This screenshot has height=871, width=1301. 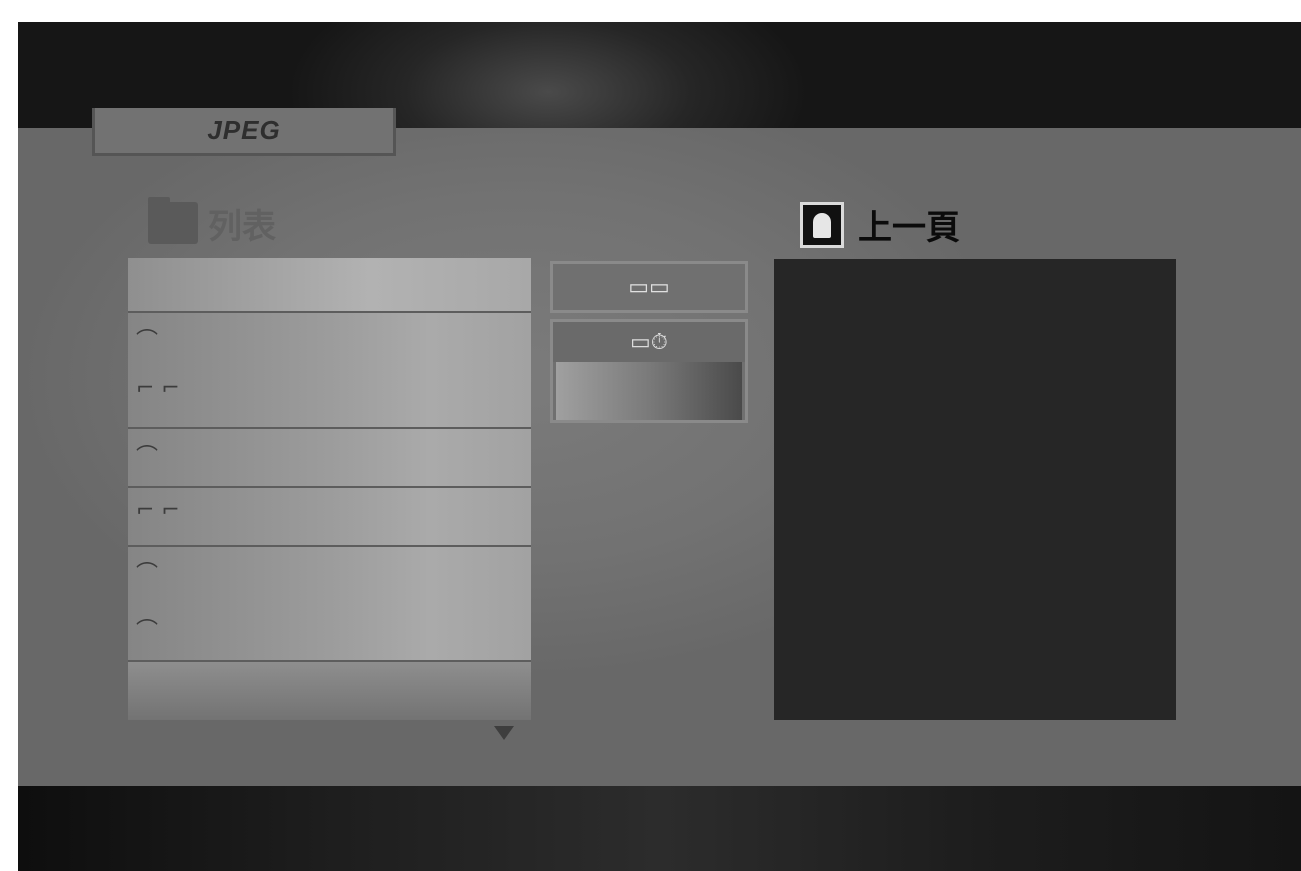 What do you see at coordinates (173, 220) in the screenshot?
I see `folder-icon` at bounding box center [173, 220].